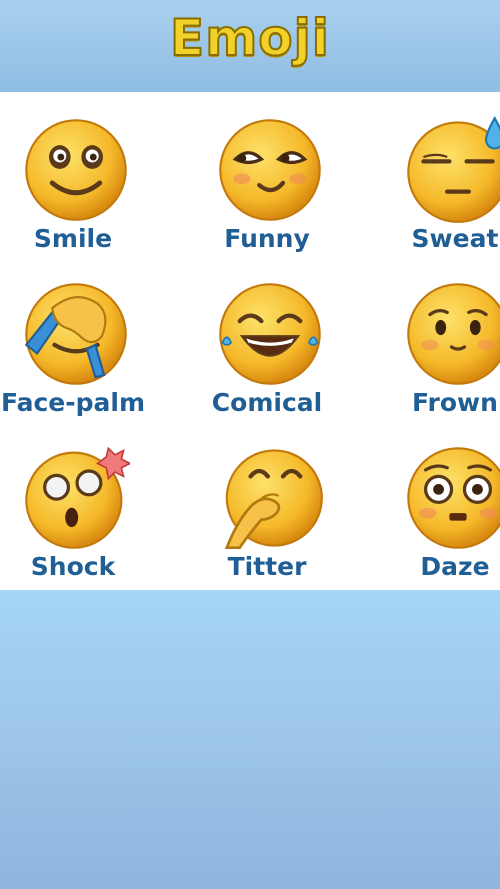 The height and width of the screenshot is (889, 500). Describe the element at coordinates (75, 334) in the screenshot. I see `face-palm-icon` at that location.